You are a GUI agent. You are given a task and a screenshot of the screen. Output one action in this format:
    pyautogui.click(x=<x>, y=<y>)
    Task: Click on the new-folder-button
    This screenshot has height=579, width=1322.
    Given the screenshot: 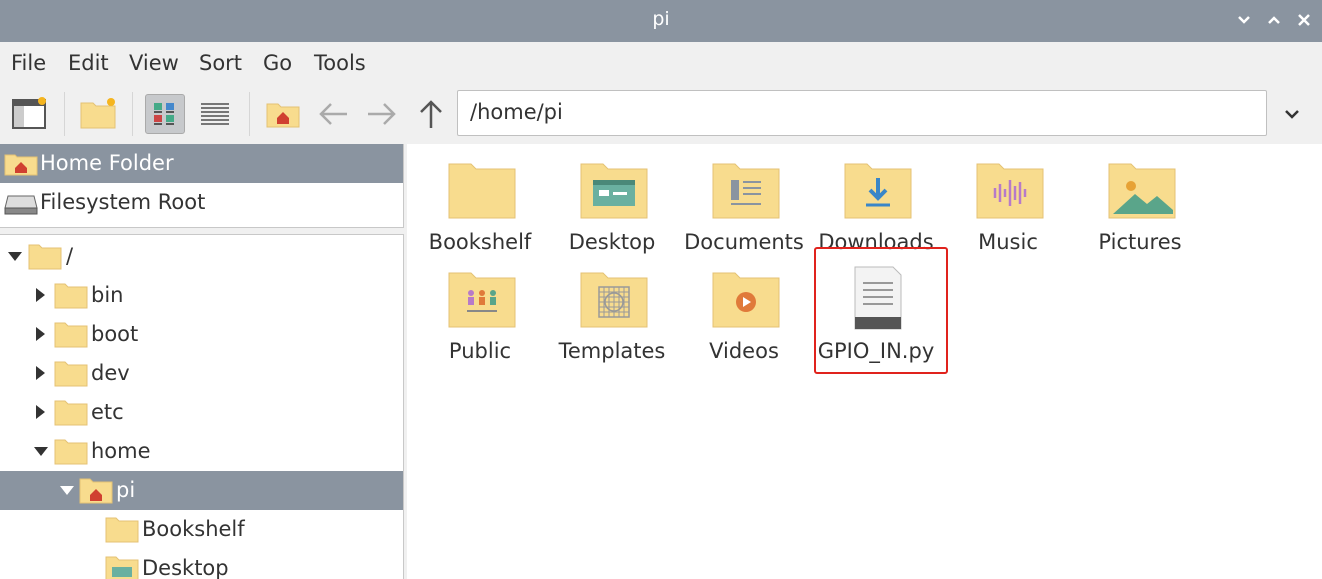 What is the action you would take?
    pyautogui.click(x=98, y=114)
    